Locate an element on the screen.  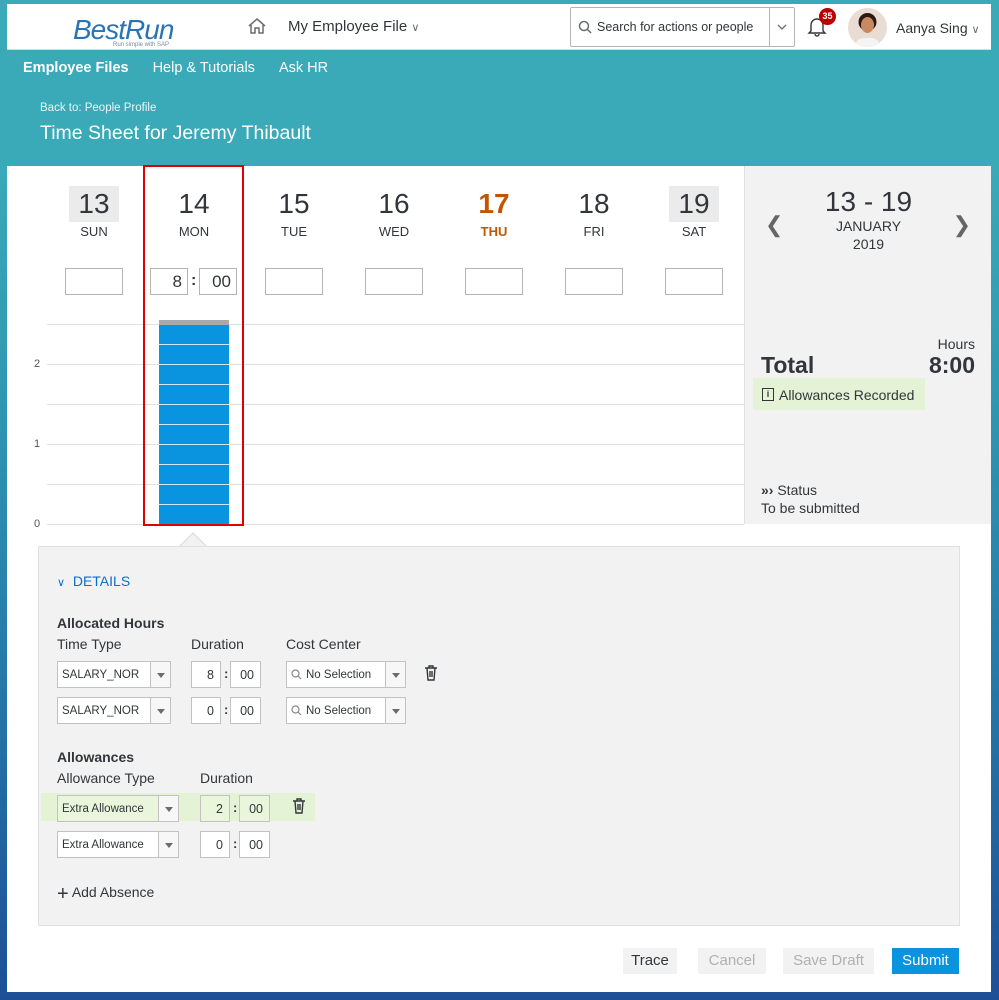
avatar is located at coordinates (867, 27).